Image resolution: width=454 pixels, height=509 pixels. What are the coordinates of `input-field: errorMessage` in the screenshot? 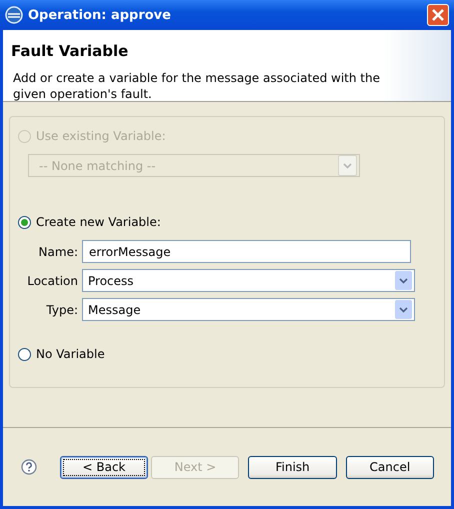 It's located at (246, 251).